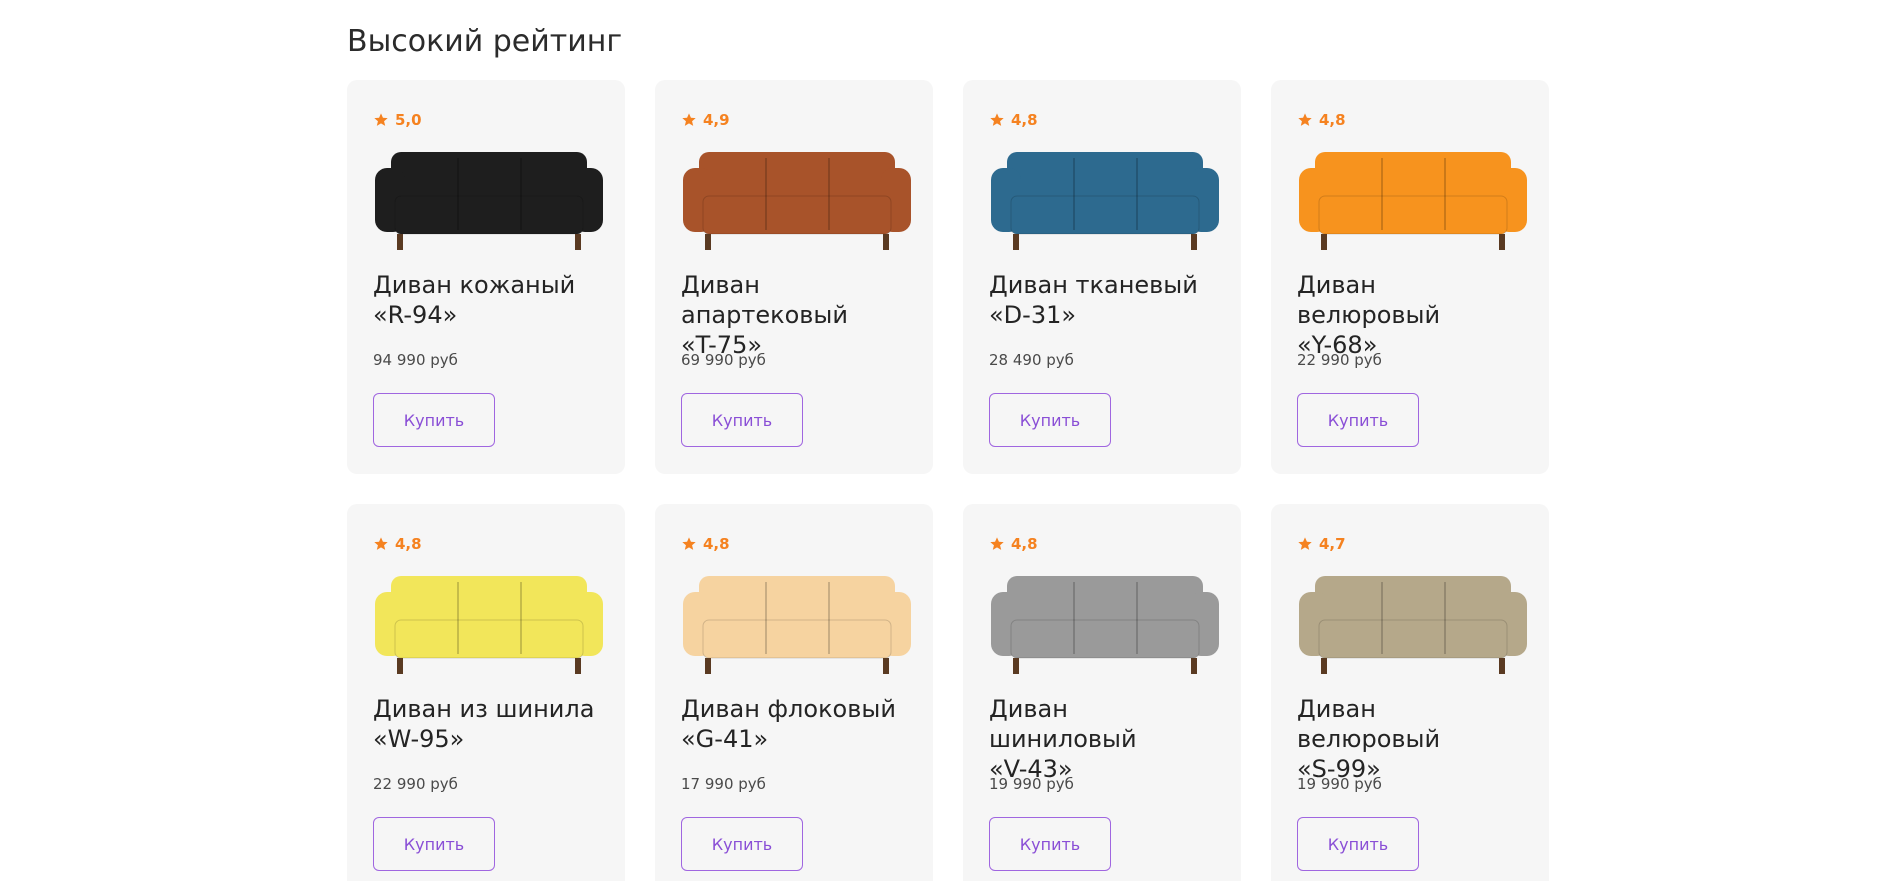 Image resolution: width=1887 pixels, height=881 pixels. Describe the element at coordinates (788, 709) in the screenshot. I see `product-name: Диван флоковый` at that location.